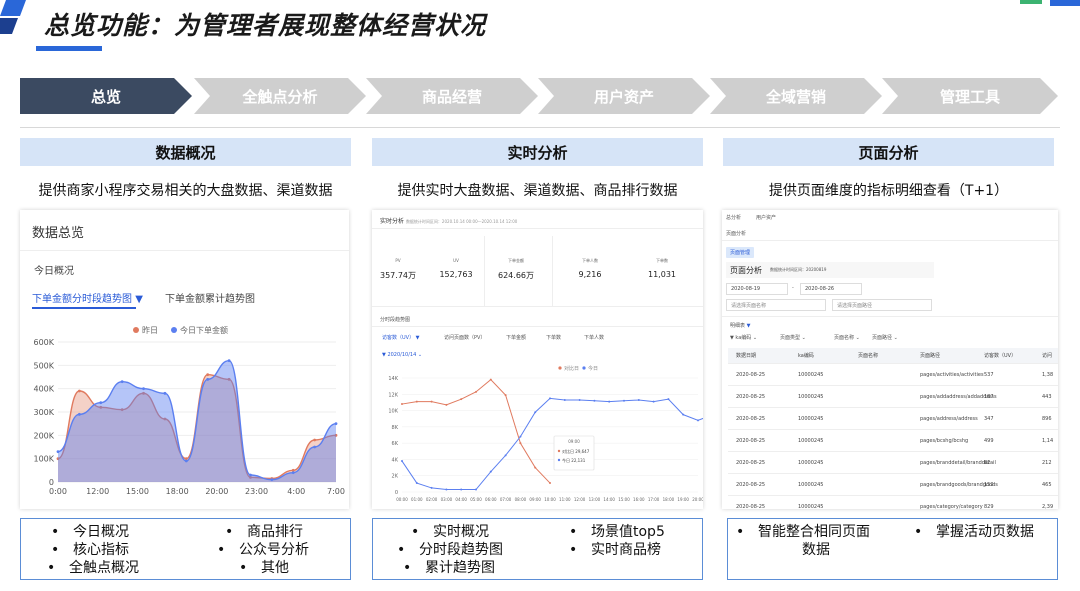 This screenshot has height=591, width=1080. What do you see at coordinates (464, 337) in the screenshot?
I see `trend-tab: 访问页面数（PV）` at bounding box center [464, 337].